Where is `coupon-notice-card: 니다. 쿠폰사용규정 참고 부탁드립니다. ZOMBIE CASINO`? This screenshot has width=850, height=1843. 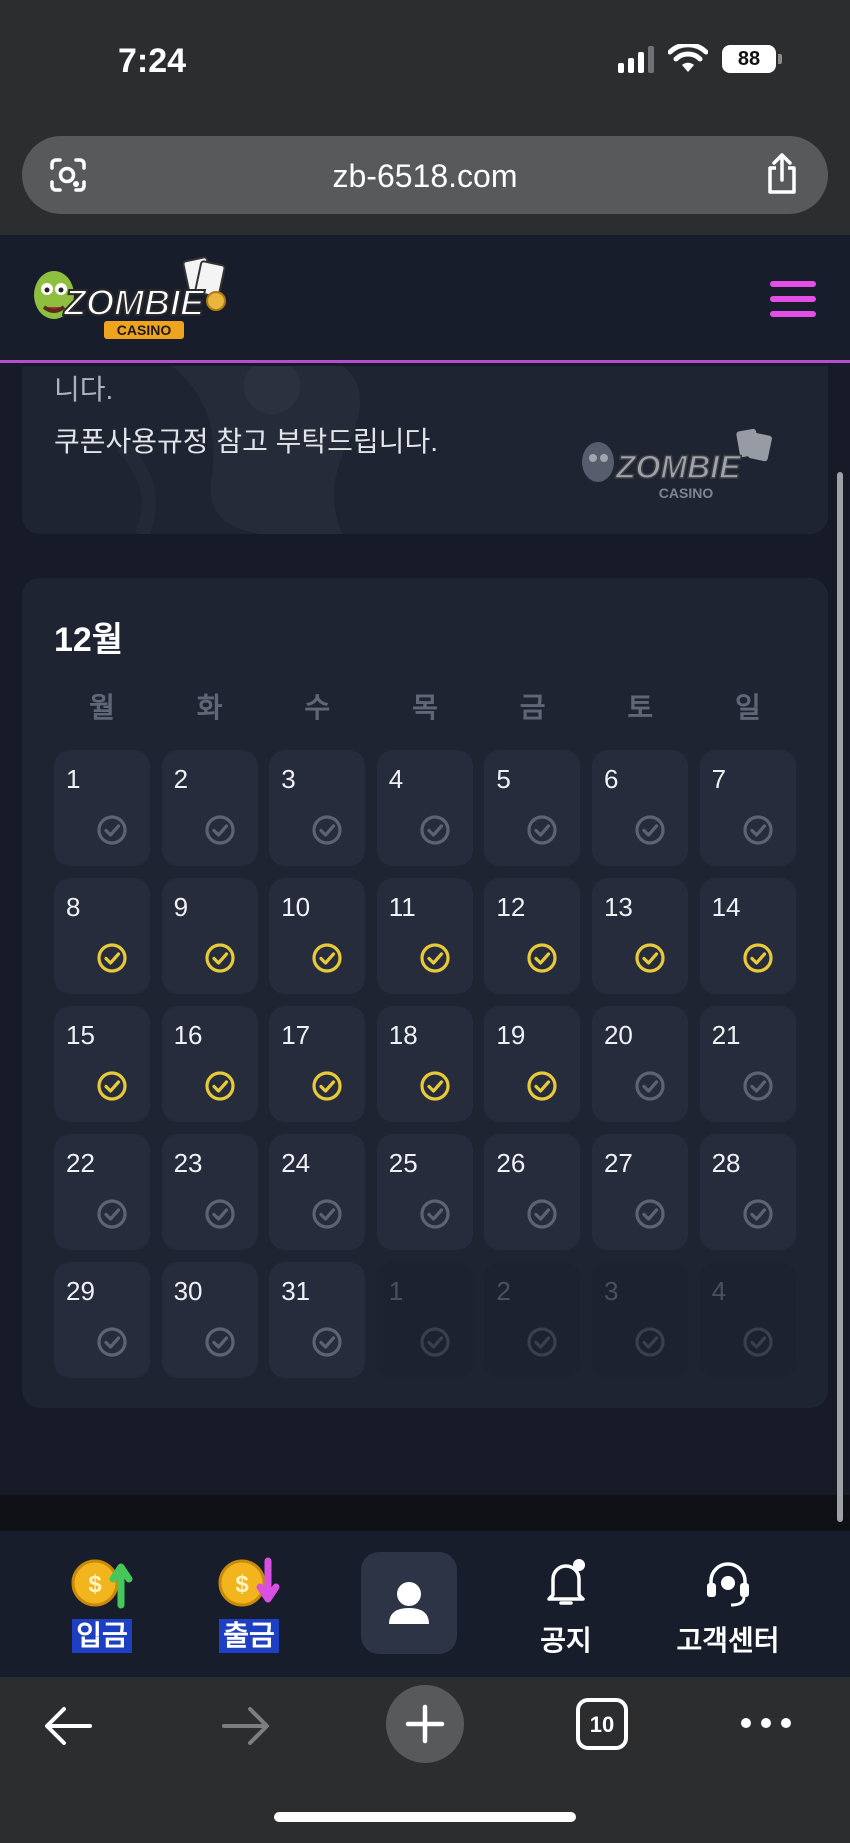
coupon-notice-card: 니다. 쿠폰사용규정 참고 부탁드립니다. ZOMBIE CASINO is located at coordinates (425, 450).